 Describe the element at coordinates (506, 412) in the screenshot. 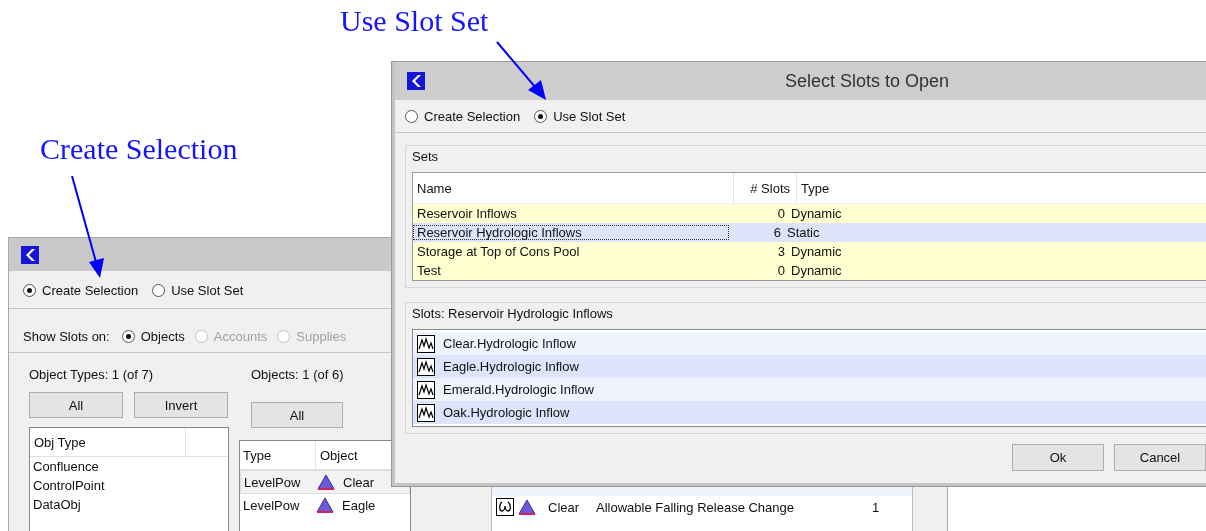

I see `slot-name: Oak.Hydrologic Inflow` at that location.